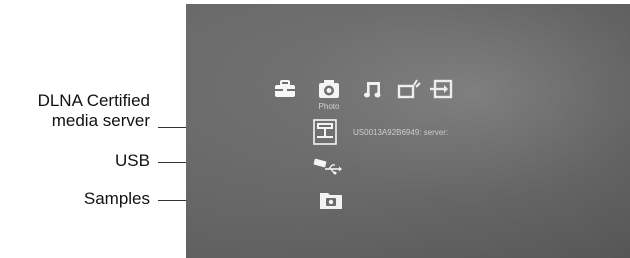 The height and width of the screenshot is (258, 630). Describe the element at coordinates (329, 89) in the screenshot. I see `camera-icon` at that location.